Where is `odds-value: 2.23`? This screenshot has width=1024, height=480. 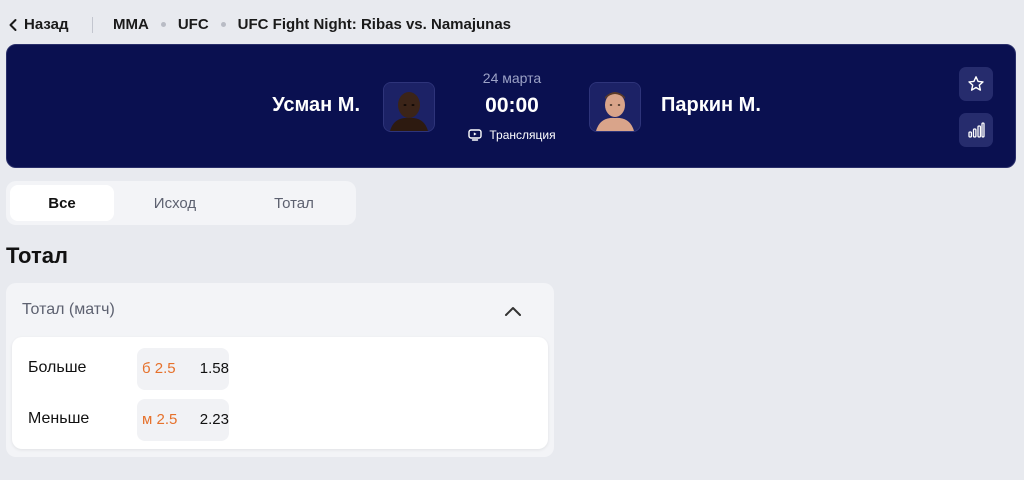 odds-value: 2.23 is located at coordinates (214, 419).